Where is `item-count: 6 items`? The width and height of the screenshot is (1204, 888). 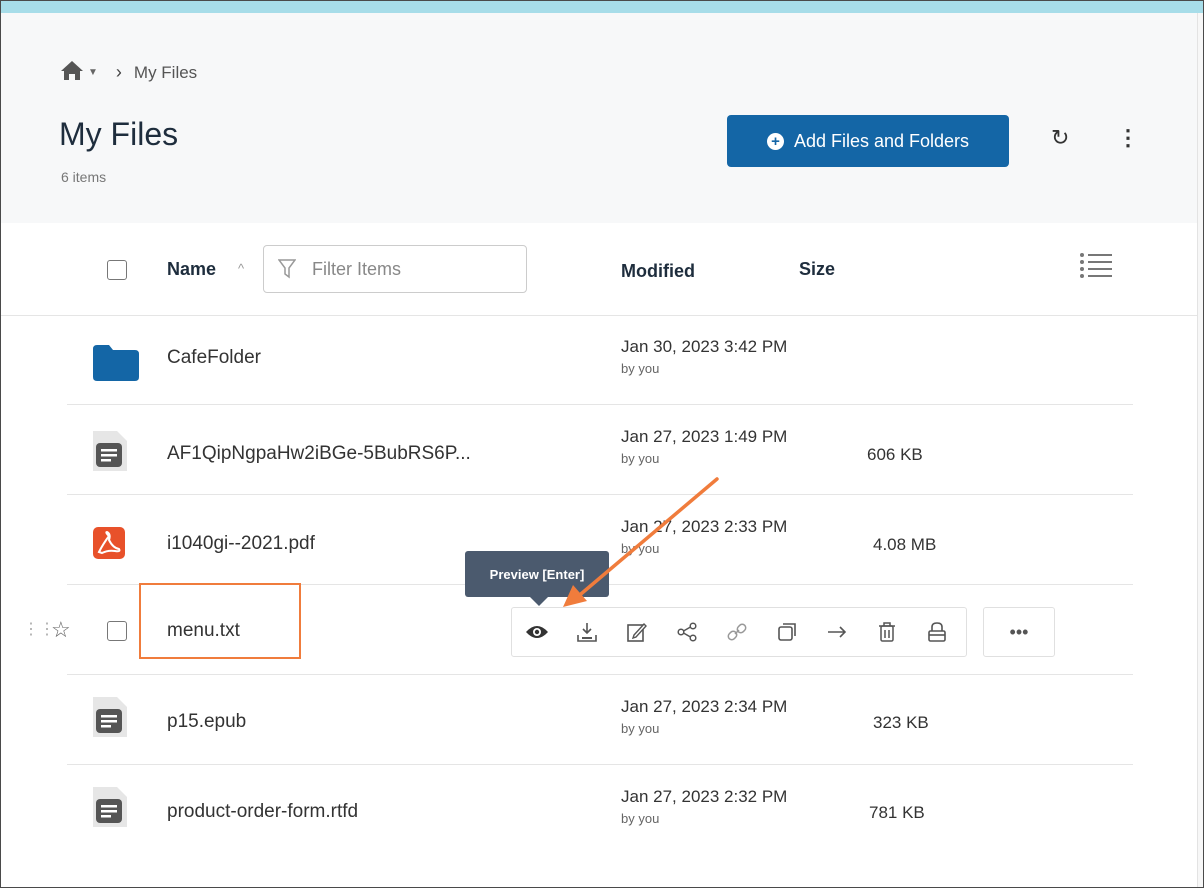 item-count: 6 items is located at coordinates (84, 177).